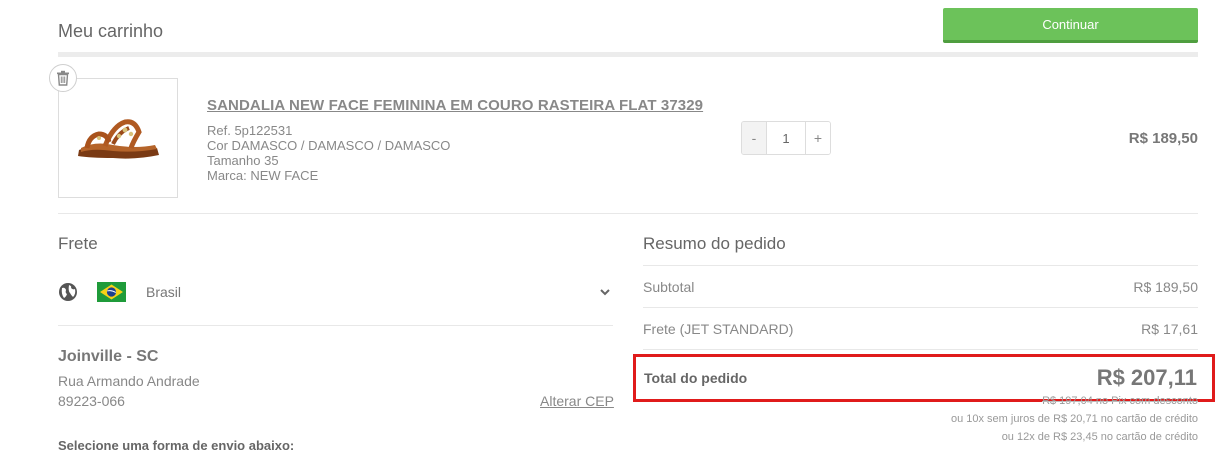  What do you see at coordinates (577, 401) in the screenshot?
I see `change-cep-link: Alterar CEP` at bounding box center [577, 401].